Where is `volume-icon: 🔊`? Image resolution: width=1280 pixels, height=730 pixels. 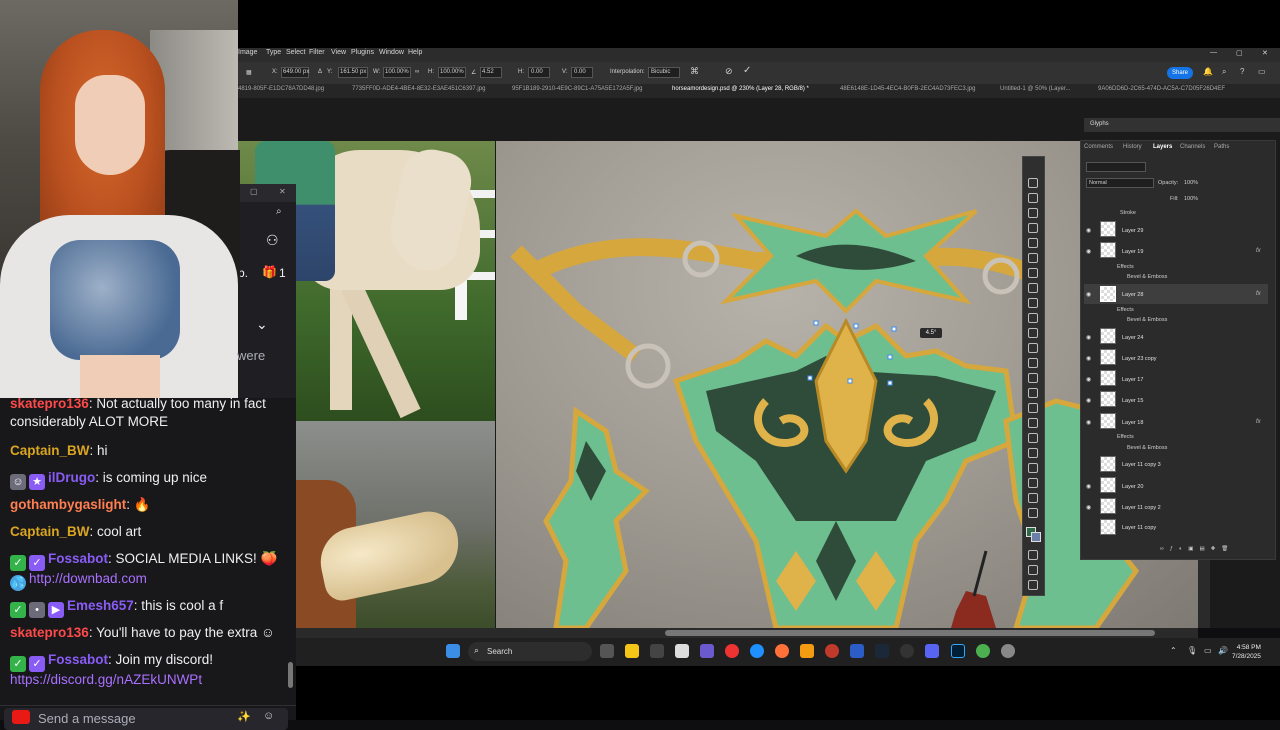
volume-icon: 🔊 is located at coordinates (1223, 650).